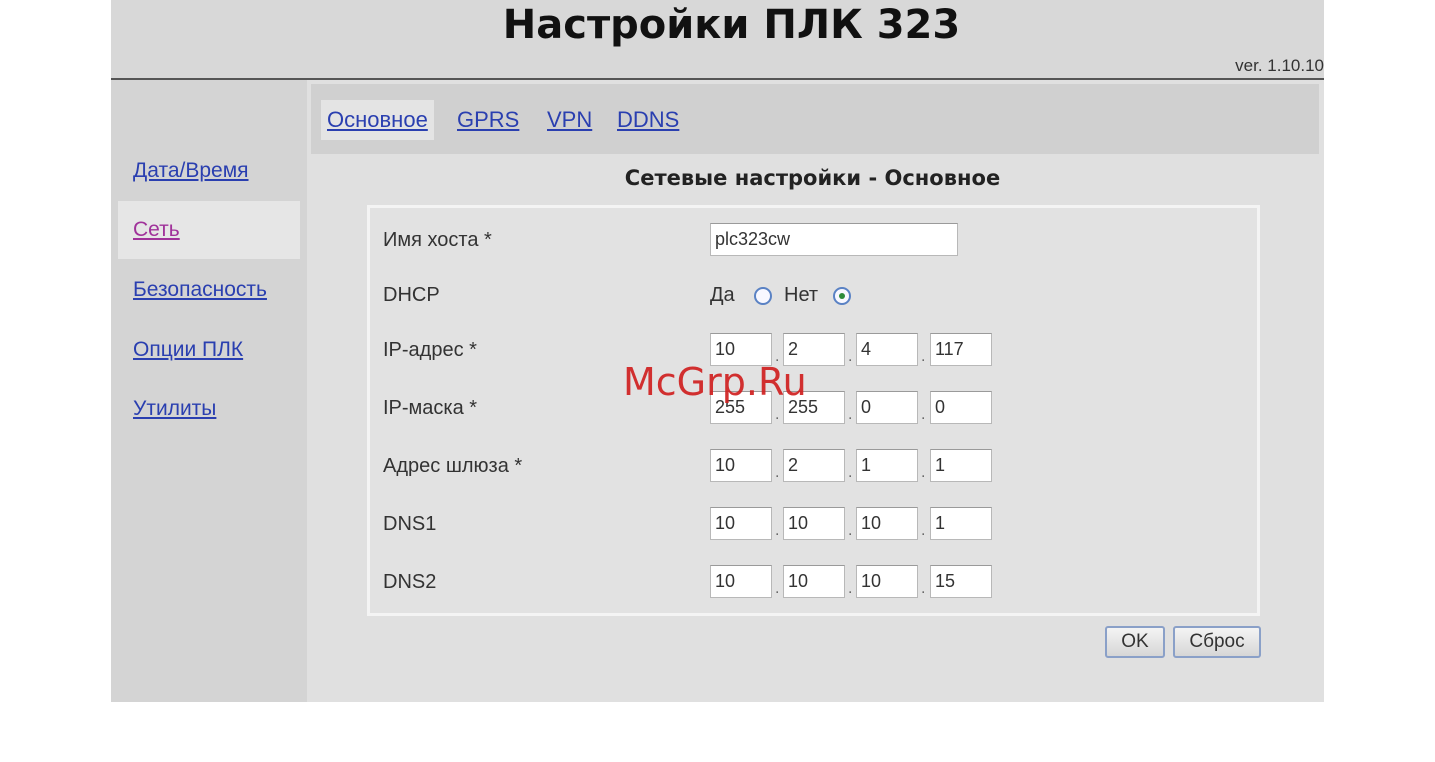 This screenshot has height=762, width=1435. I want to click on ok-button: OK, so click(1135, 642).